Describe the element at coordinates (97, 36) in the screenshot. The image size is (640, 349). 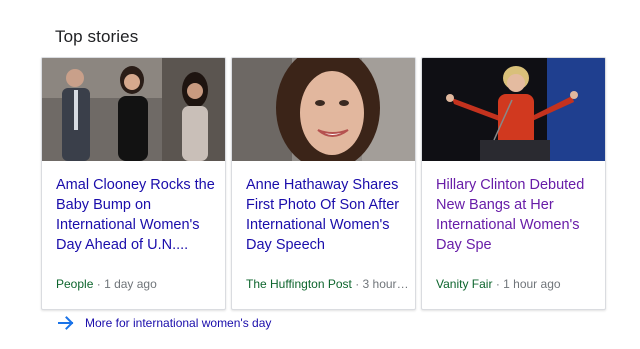
I see `section-title: Top stories` at that location.